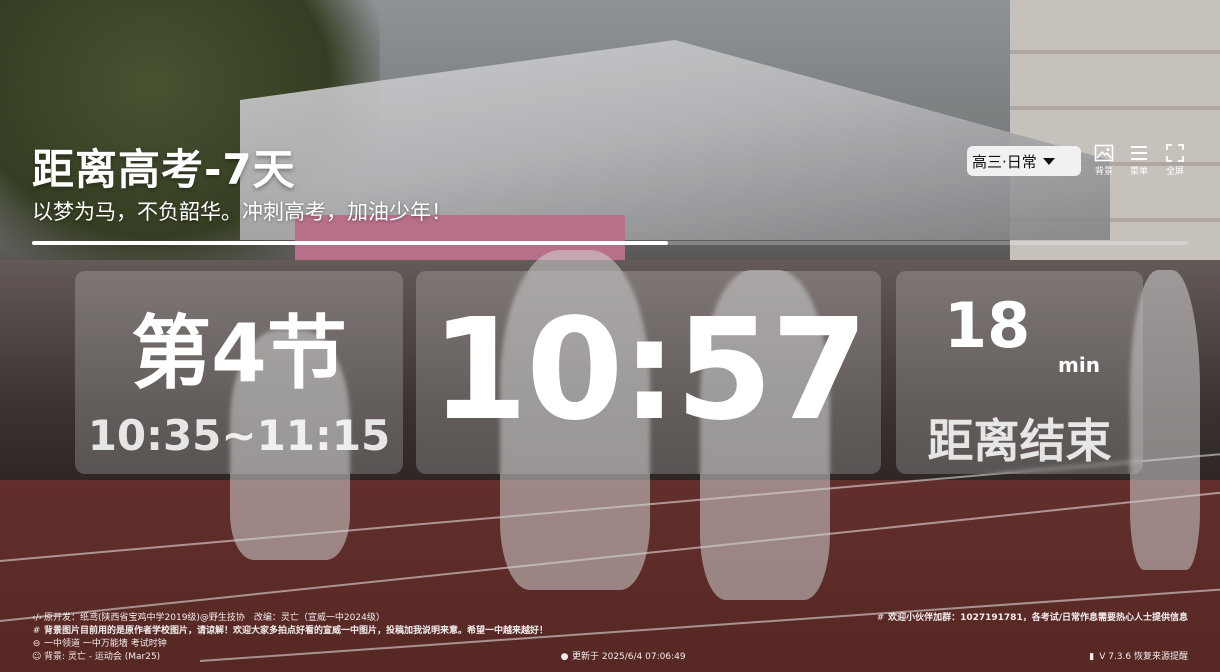 Image resolution: width=1220 pixels, height=672 pixels. What do you see at coordinates (1019, 372) in the screenshot?
I see `remaining-time-card: 18 min 距离结束` at bounding box center [1019, 372].